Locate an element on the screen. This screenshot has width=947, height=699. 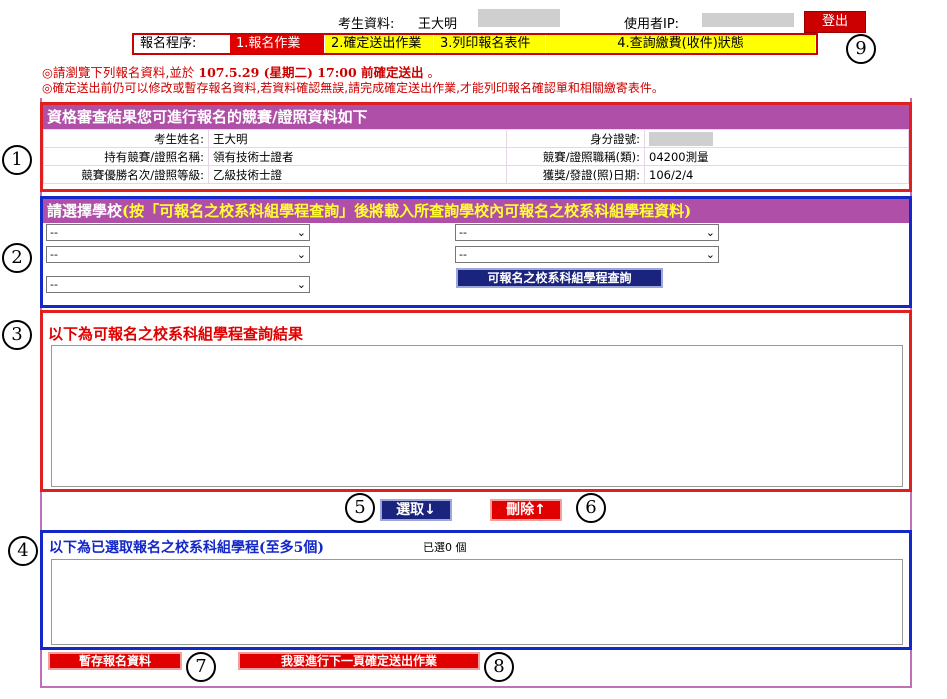
value-cert-date: 106/2/4 is located at coordinates (776, 174).